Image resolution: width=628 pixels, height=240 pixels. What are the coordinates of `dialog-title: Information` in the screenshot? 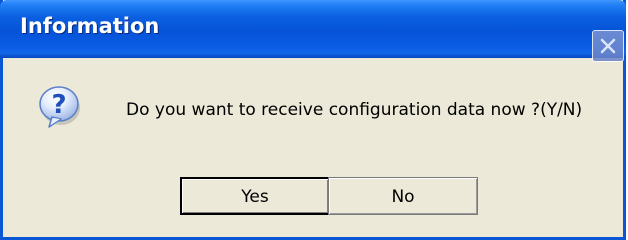 It's located at (90, 26).